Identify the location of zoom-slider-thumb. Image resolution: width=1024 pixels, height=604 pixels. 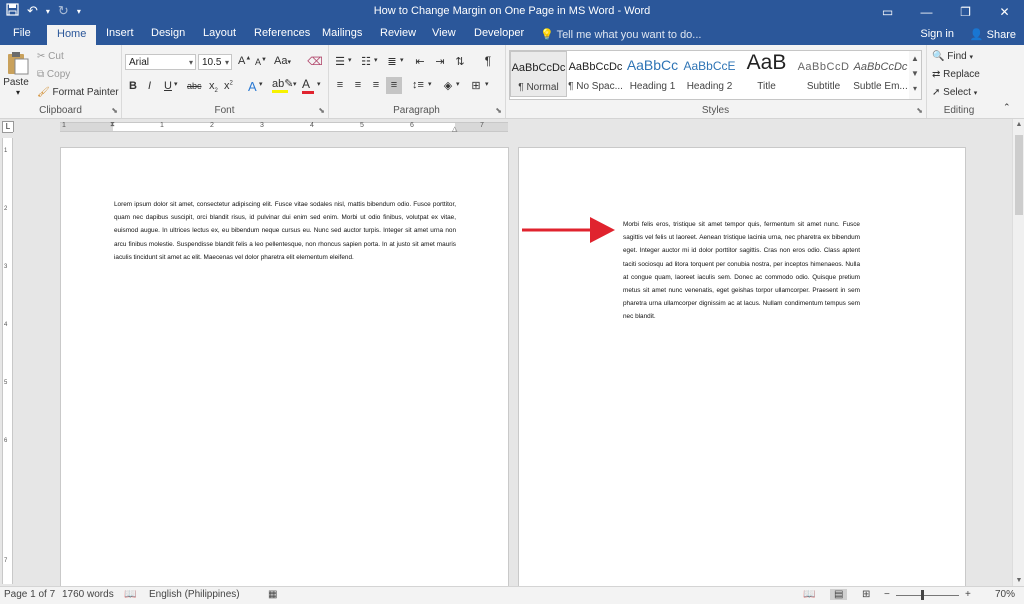
(922, 595).